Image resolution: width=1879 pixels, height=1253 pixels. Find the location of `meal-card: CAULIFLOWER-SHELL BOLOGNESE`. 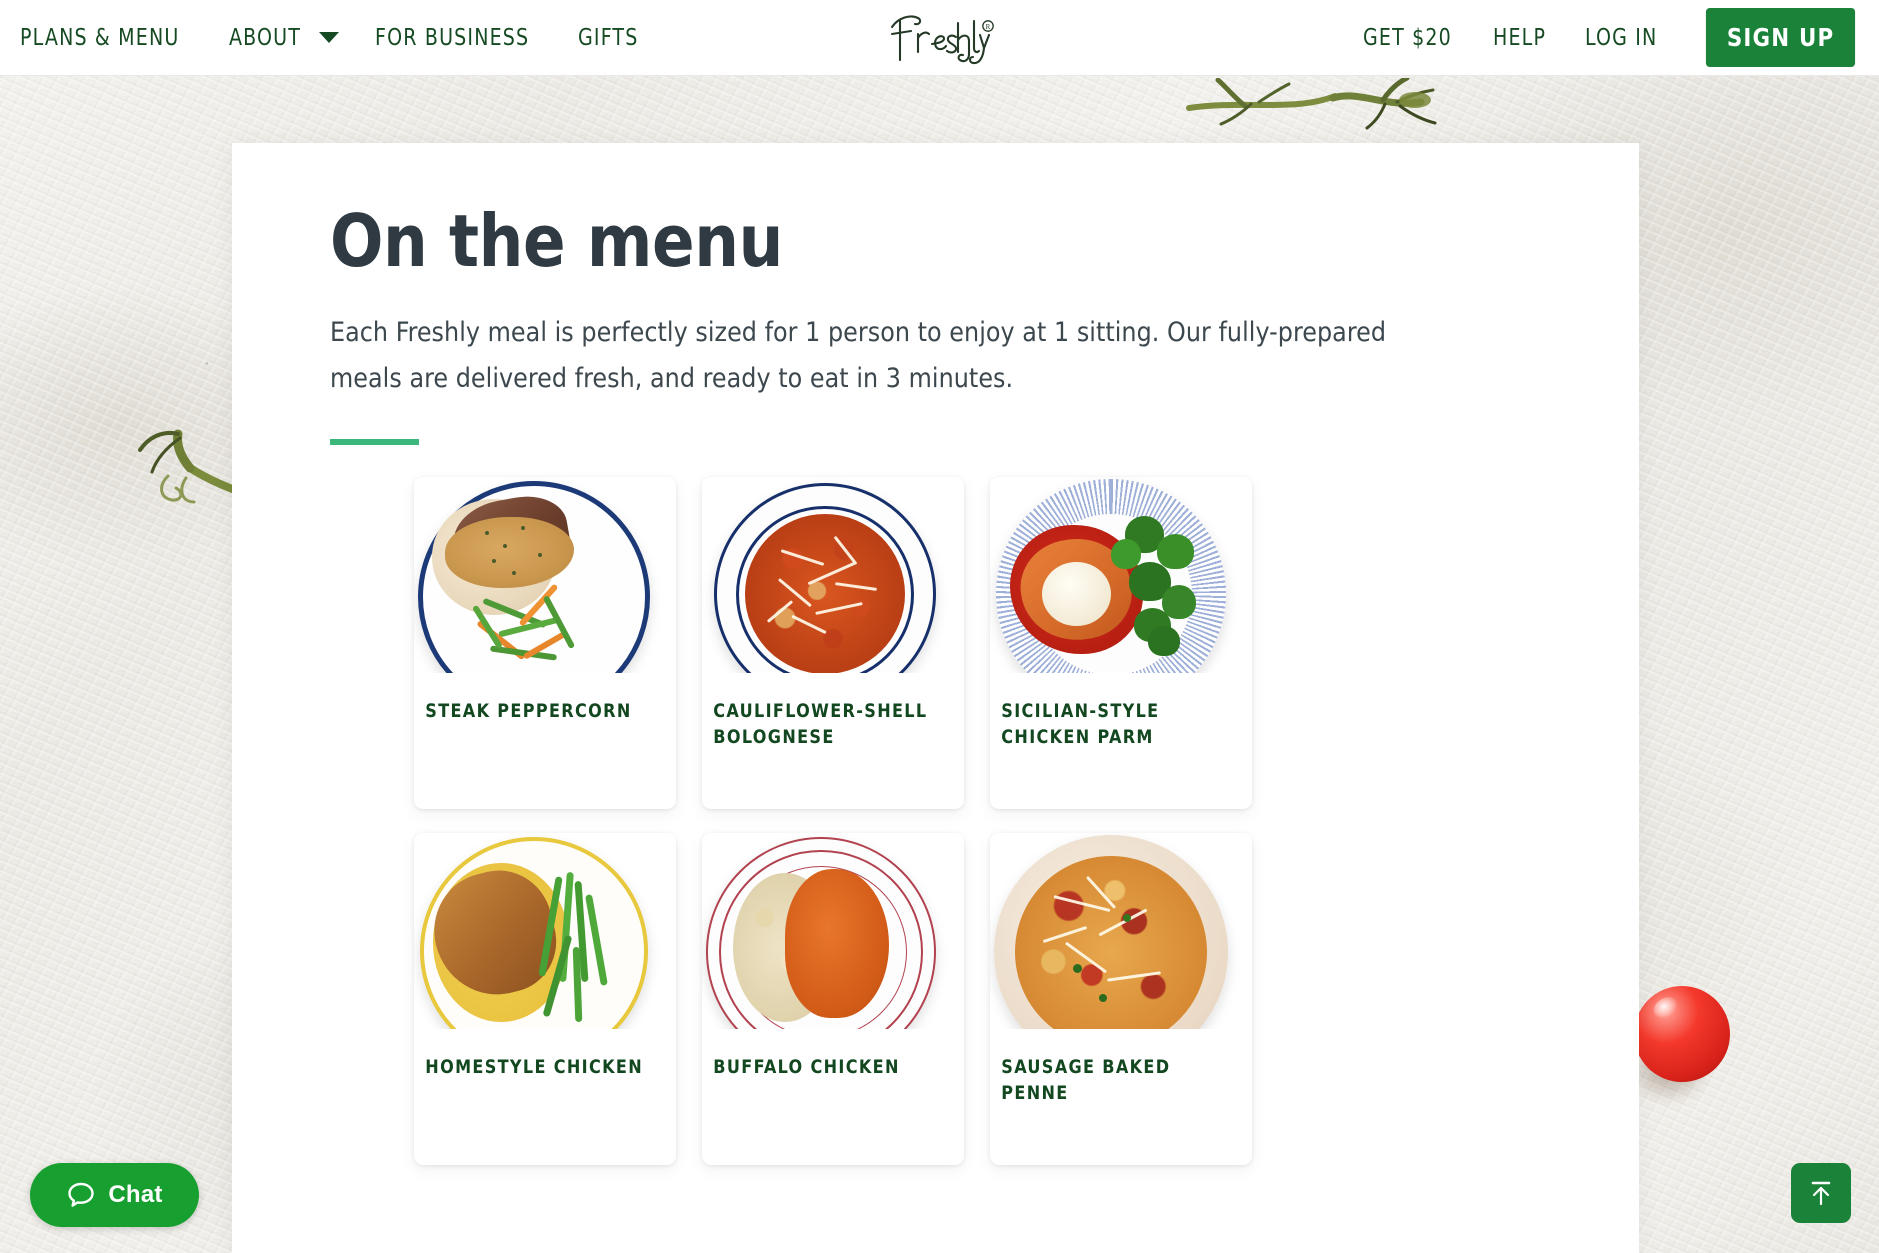

meal-card: CAULIFLOWER-SHELL BOLOGNESE is located at coordinates (833, 643).